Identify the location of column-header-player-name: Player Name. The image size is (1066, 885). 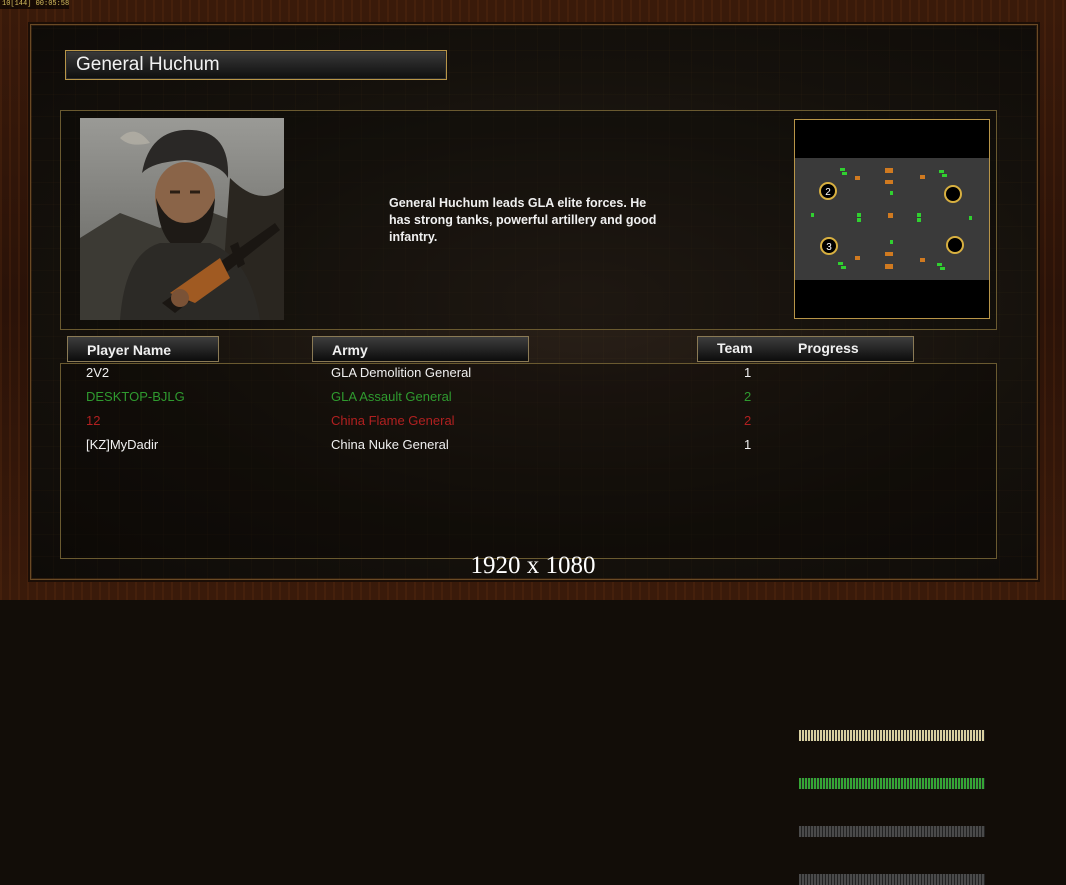
(143, 349).